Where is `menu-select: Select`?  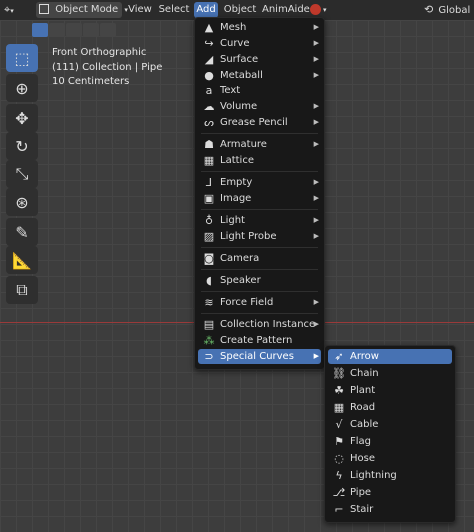 menu-select: Select is located at coordinates (174, 10).